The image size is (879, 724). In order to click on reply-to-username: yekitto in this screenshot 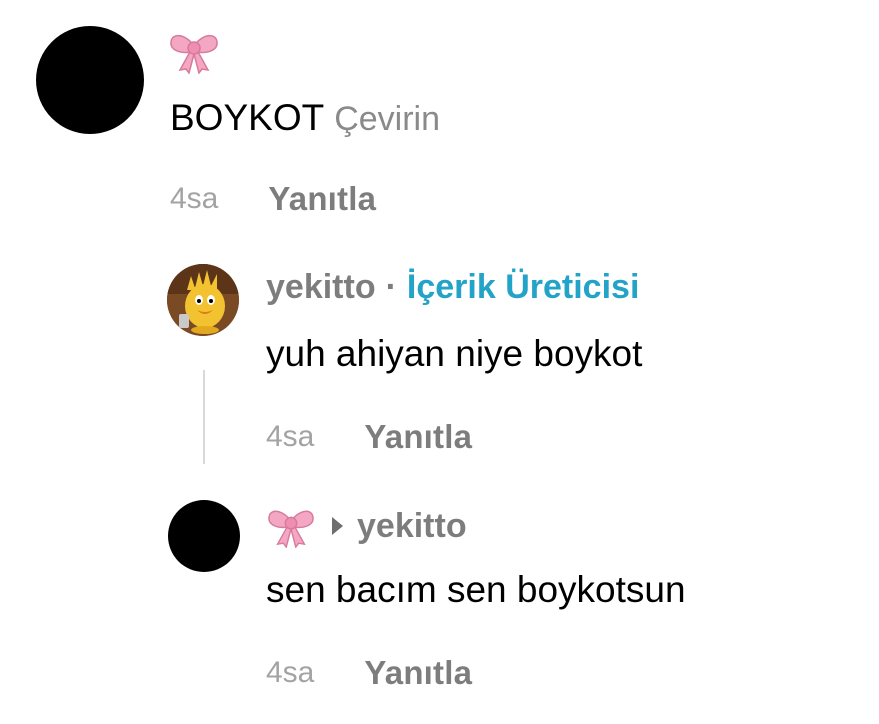, I will do `click(412, 526)`.